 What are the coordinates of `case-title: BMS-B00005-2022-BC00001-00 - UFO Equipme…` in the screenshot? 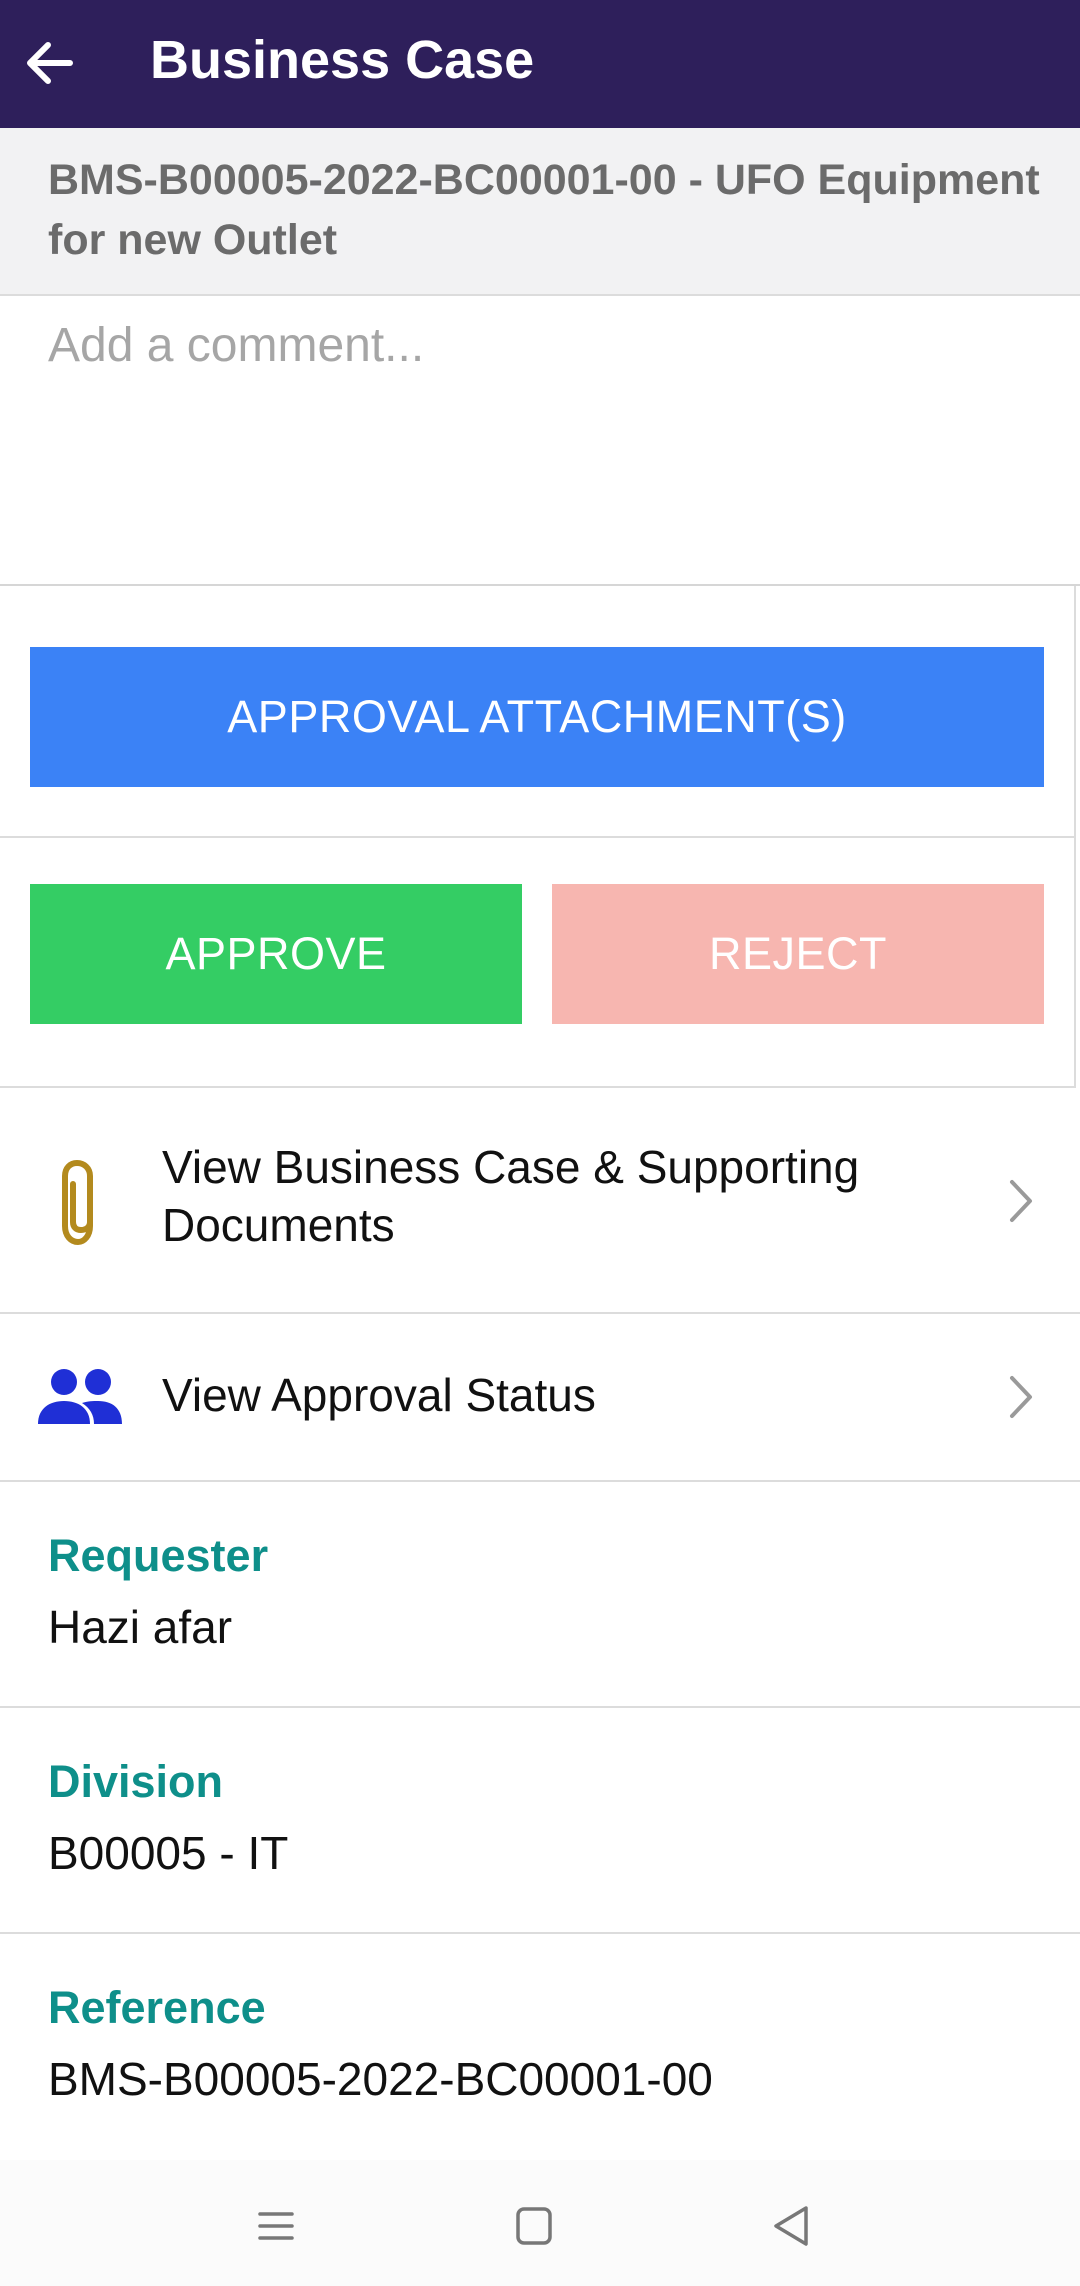 It's located at (544, 210).